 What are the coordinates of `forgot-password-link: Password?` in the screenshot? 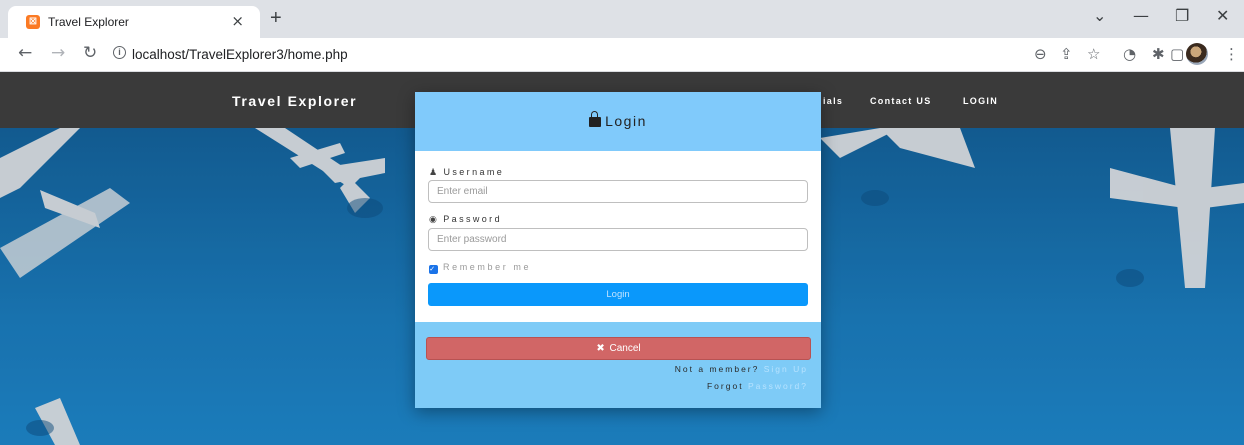 It's located at (778, 386).